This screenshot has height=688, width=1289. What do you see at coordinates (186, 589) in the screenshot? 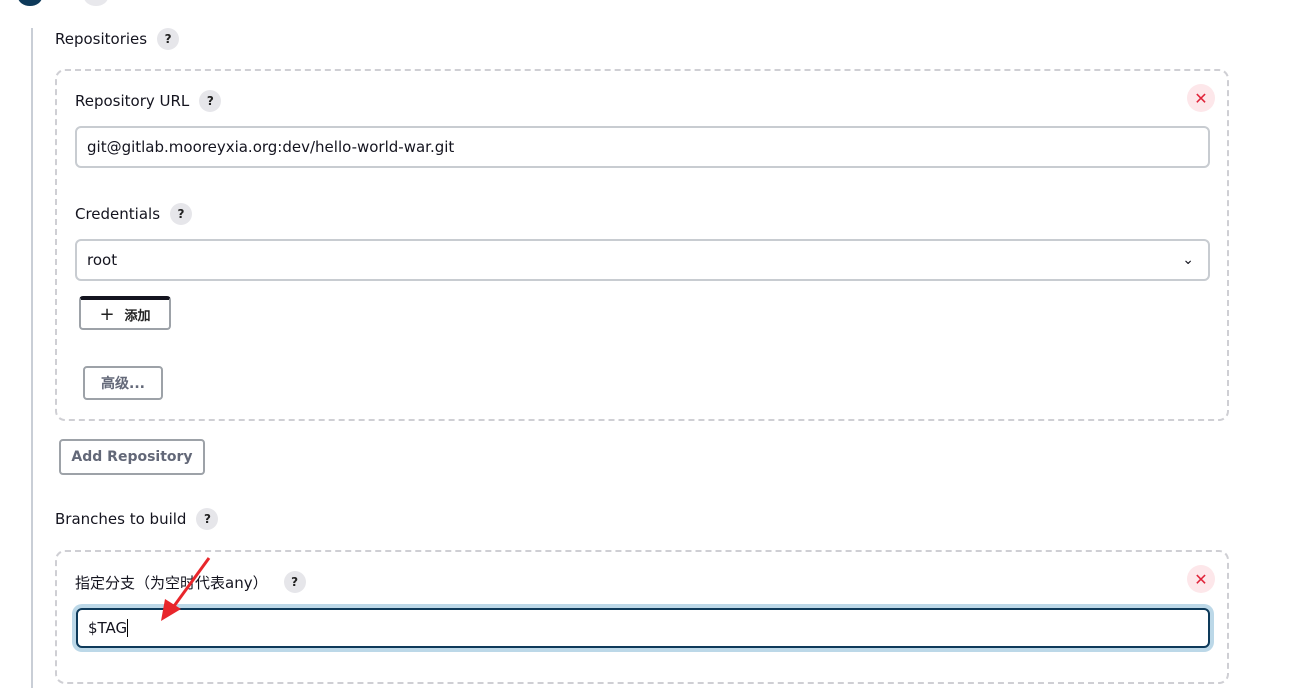
I see `annotation-arrow-icon` at bounding box center [186, 589].